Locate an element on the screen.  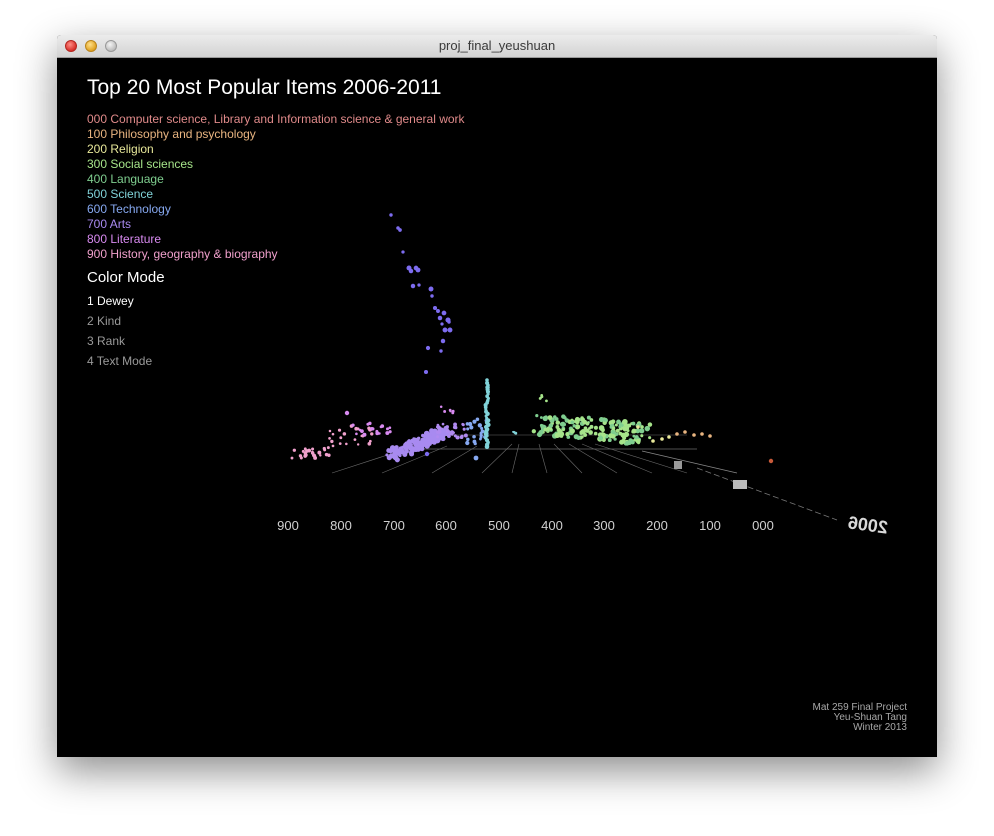
x-axis-tick-label: 200 is located at coordinates (657, 525).